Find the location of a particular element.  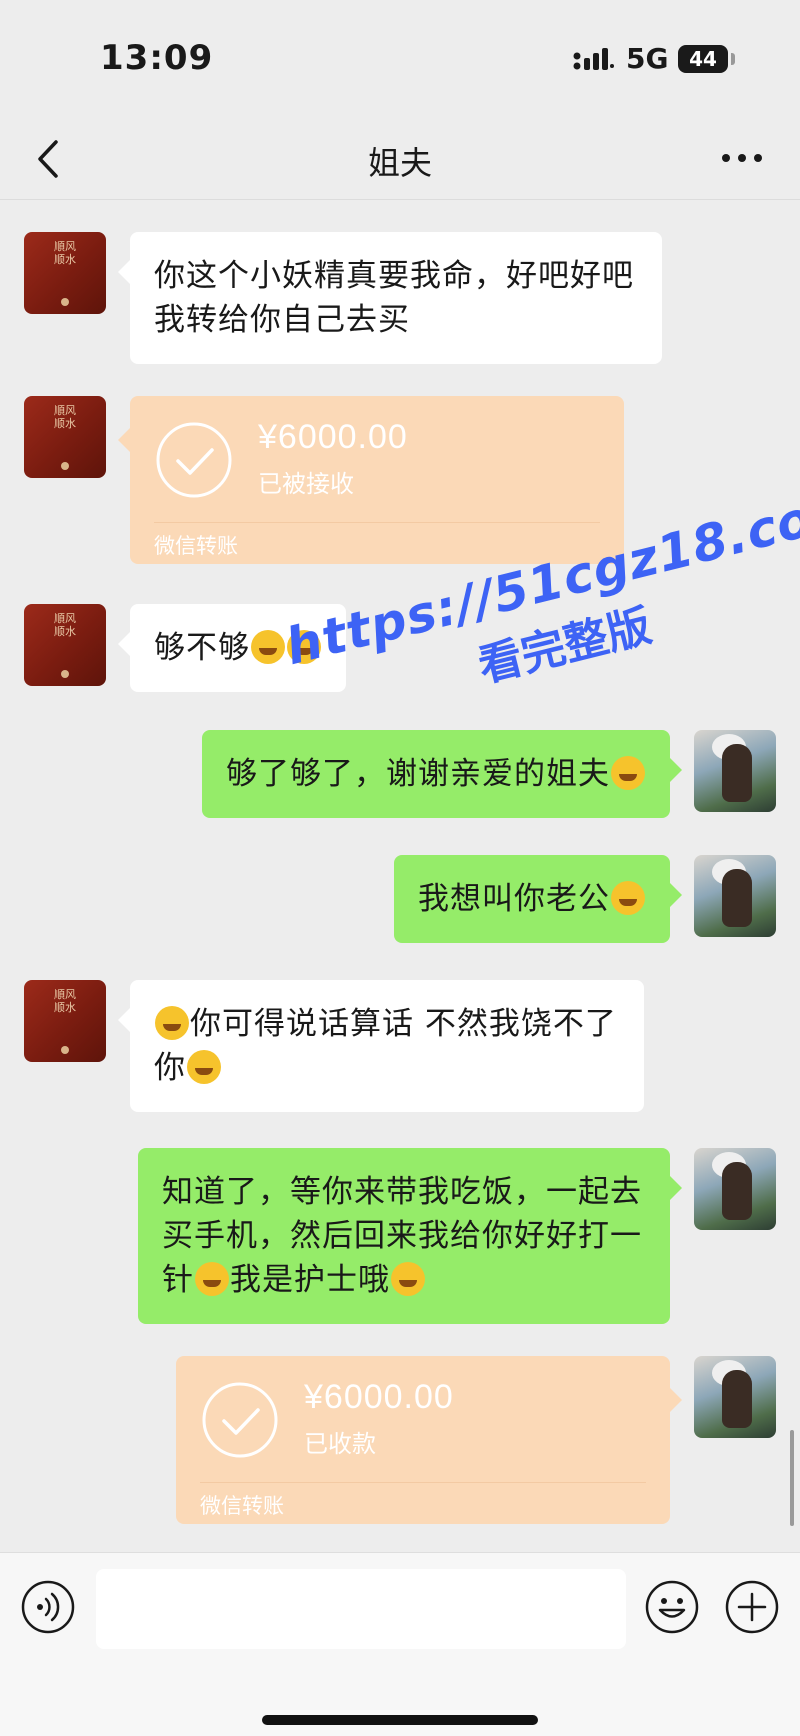

message-bubble: 你这个小妖精真要我命，好吧好吧我转给你自己去买 is located at coordinates (390, 298).